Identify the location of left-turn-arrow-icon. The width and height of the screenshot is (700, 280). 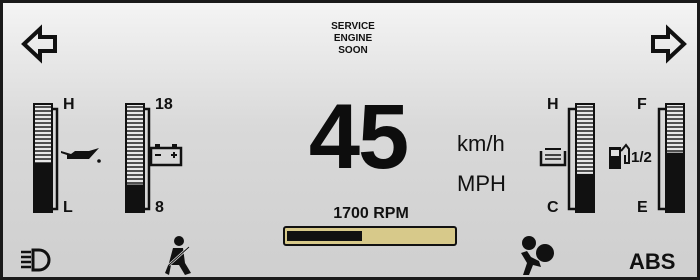
(39, 44).